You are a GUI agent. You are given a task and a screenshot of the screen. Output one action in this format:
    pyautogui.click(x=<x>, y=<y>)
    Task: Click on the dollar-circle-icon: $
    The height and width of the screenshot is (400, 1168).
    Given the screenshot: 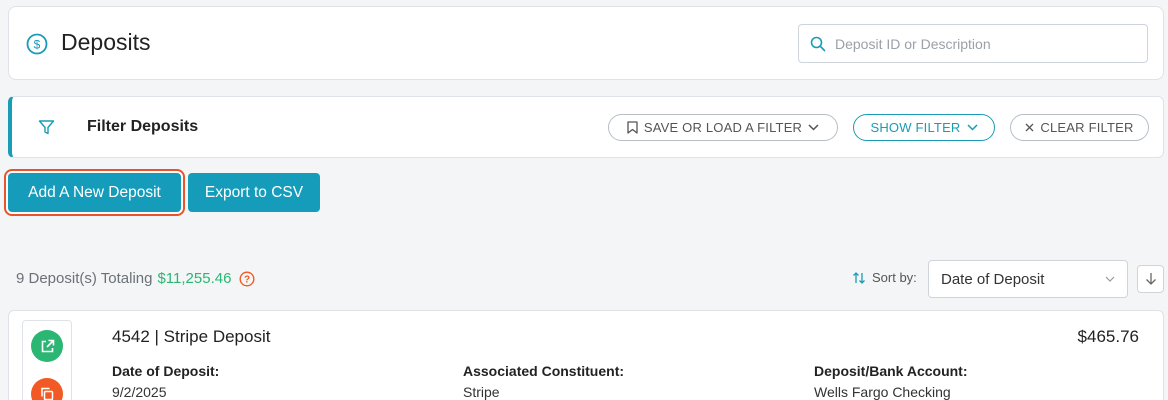 What is the action you would take?
    pyautogui.click(x=37, y=44)
    